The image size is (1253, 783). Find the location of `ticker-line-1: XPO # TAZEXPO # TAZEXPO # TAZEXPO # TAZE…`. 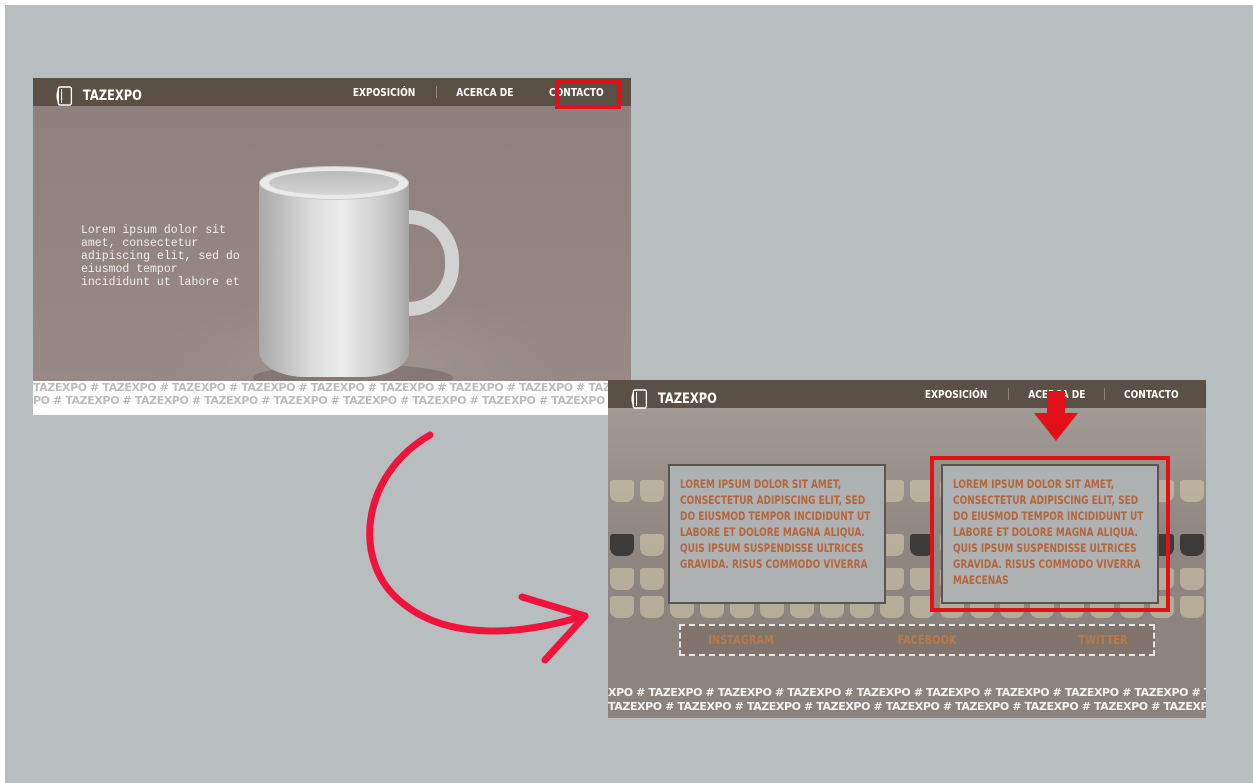

ticker-line-1: XPO # TAZEXPO # TAZEXPO # TAZEXPO # TAZE… is located at coordinates (907, 692).